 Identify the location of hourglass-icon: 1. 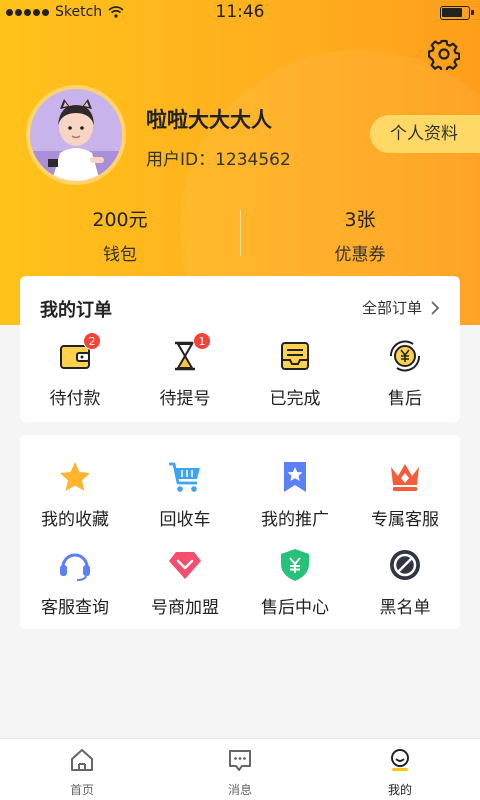
(189, 353).